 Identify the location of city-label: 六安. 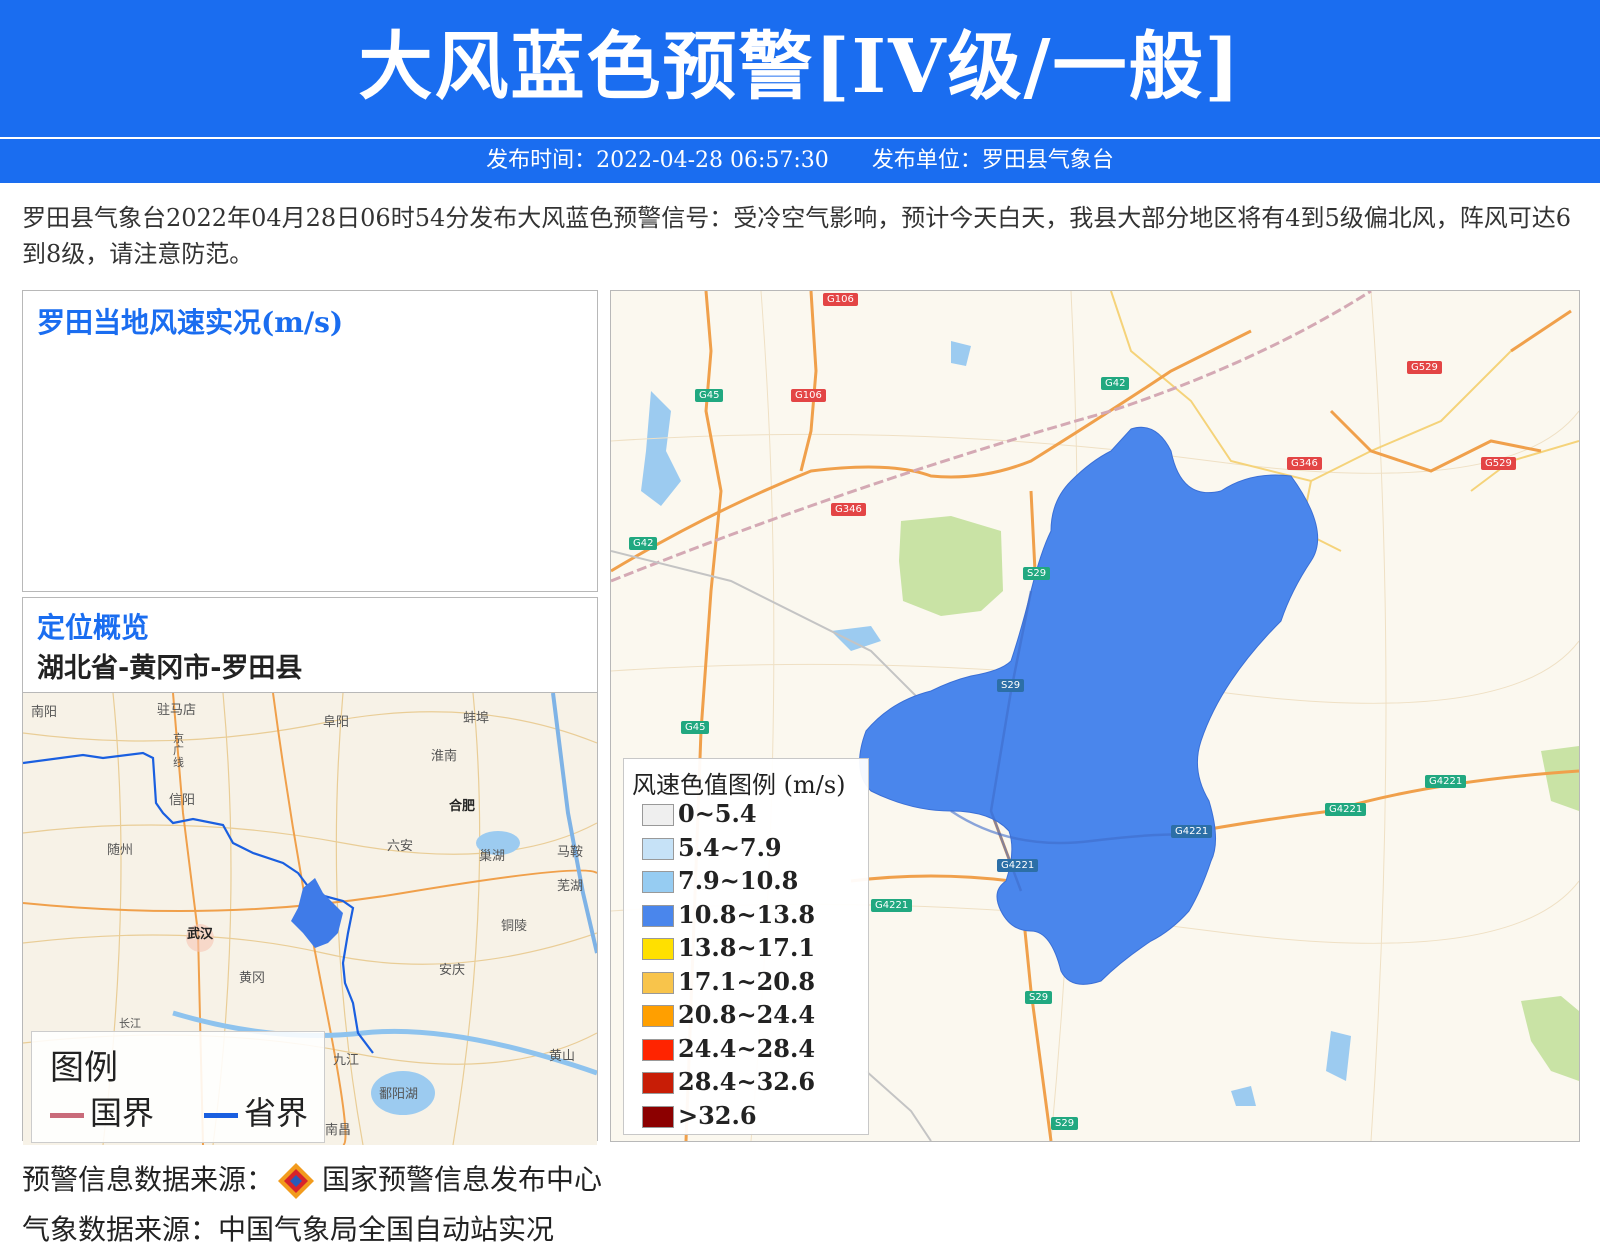
(400, 846).